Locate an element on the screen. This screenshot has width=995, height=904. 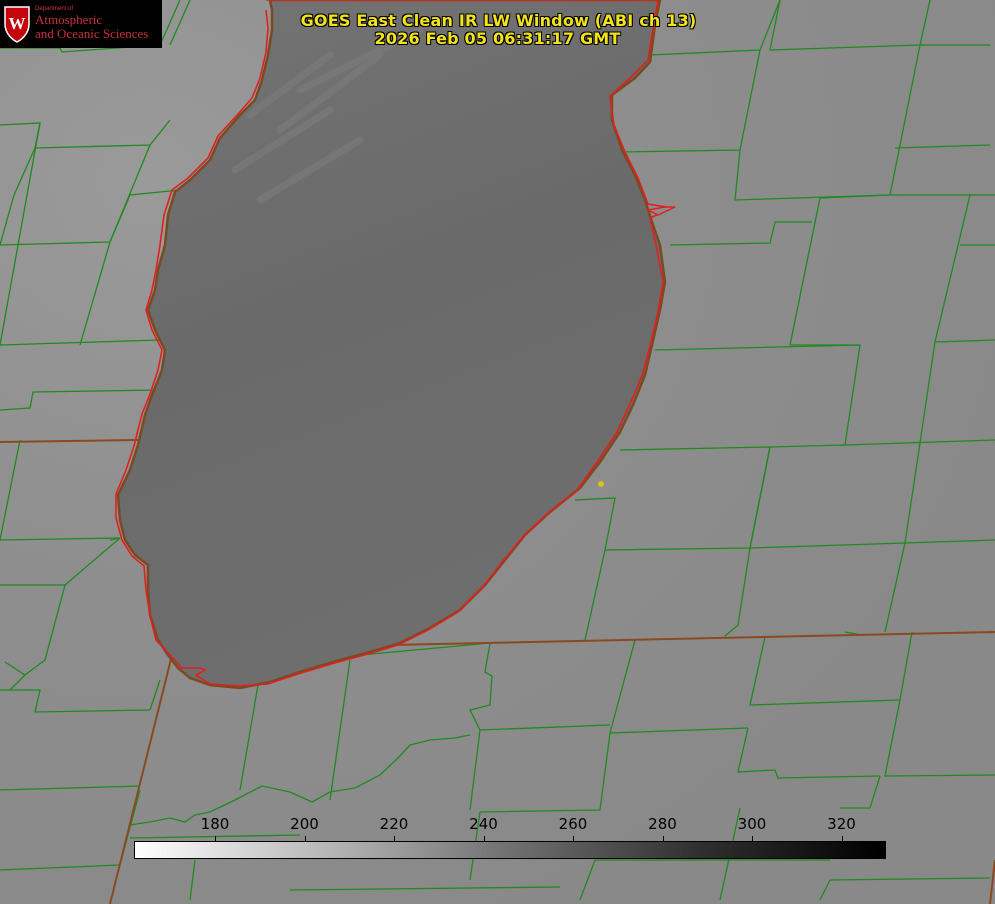
colorbar is located at coordinates (510, 850).